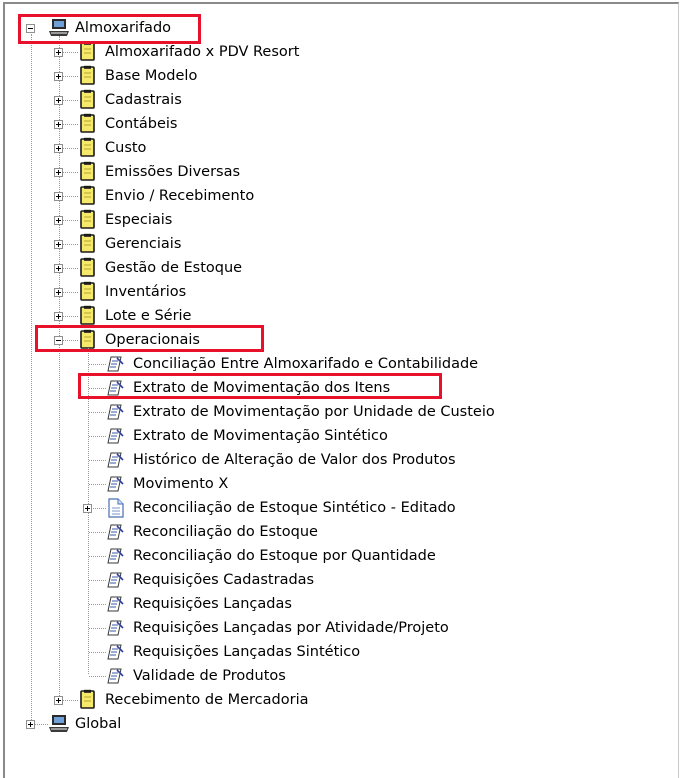 The image size is (682, 778). I want to click on tree-item-label: Extrato de Movimentação dos Itens, so click(262, 388).